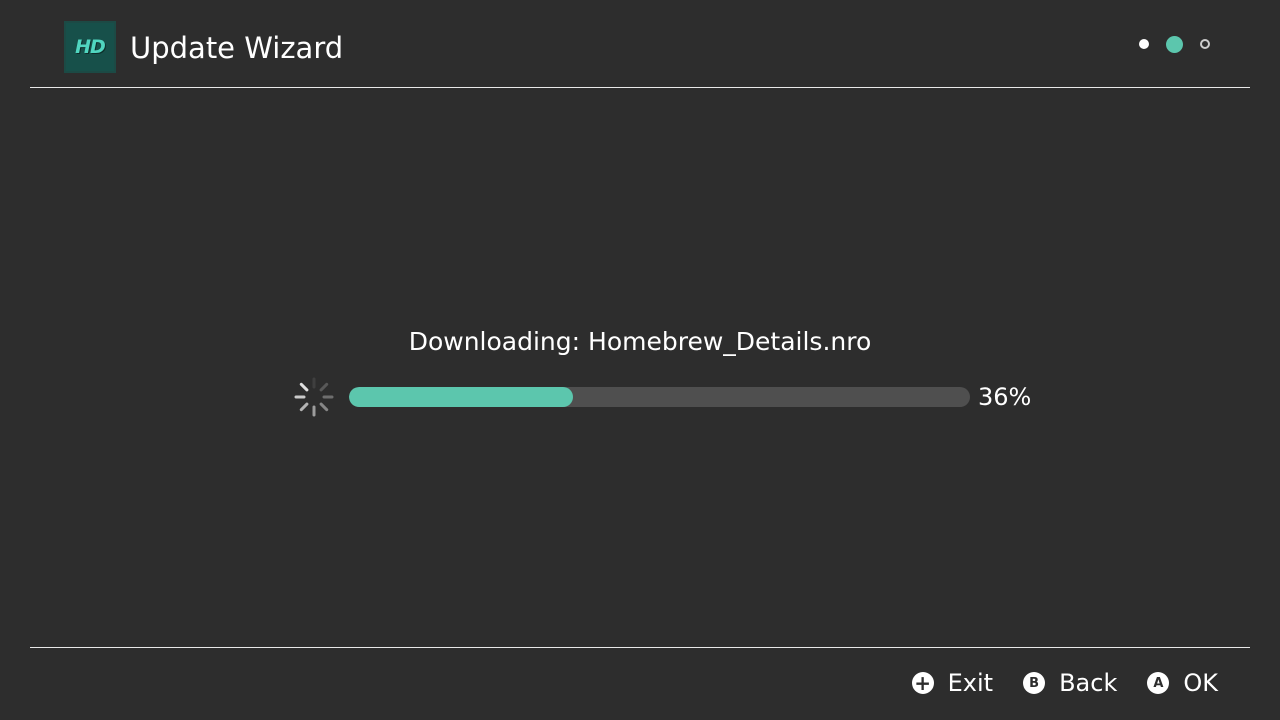 Image resolution: width=1280 pixels, height=720 pixels. What do you see at coordinates (922, 683) in the screenshot?
I see `plus-button-icon: +` at bounding box center [922, 683].